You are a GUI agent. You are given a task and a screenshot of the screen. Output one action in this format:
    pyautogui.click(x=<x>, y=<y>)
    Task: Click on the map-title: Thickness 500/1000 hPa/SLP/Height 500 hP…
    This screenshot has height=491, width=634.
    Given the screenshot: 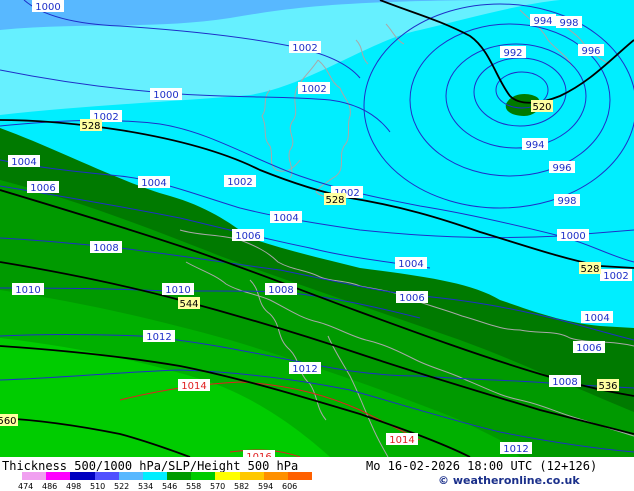 What is the action you would take?
    pyautogui.click(x=150, y=466)
    